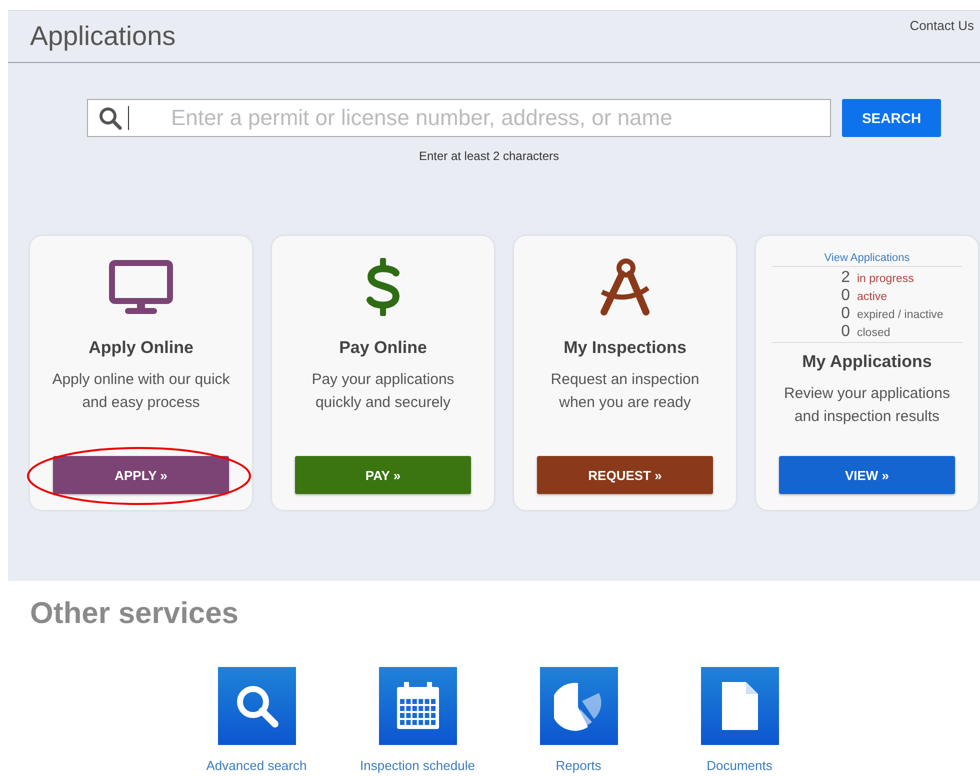  What do you see at coordinates (103, 36) in the screenshot?
I see `page-title: Applications` at bounding box center [103, 36].